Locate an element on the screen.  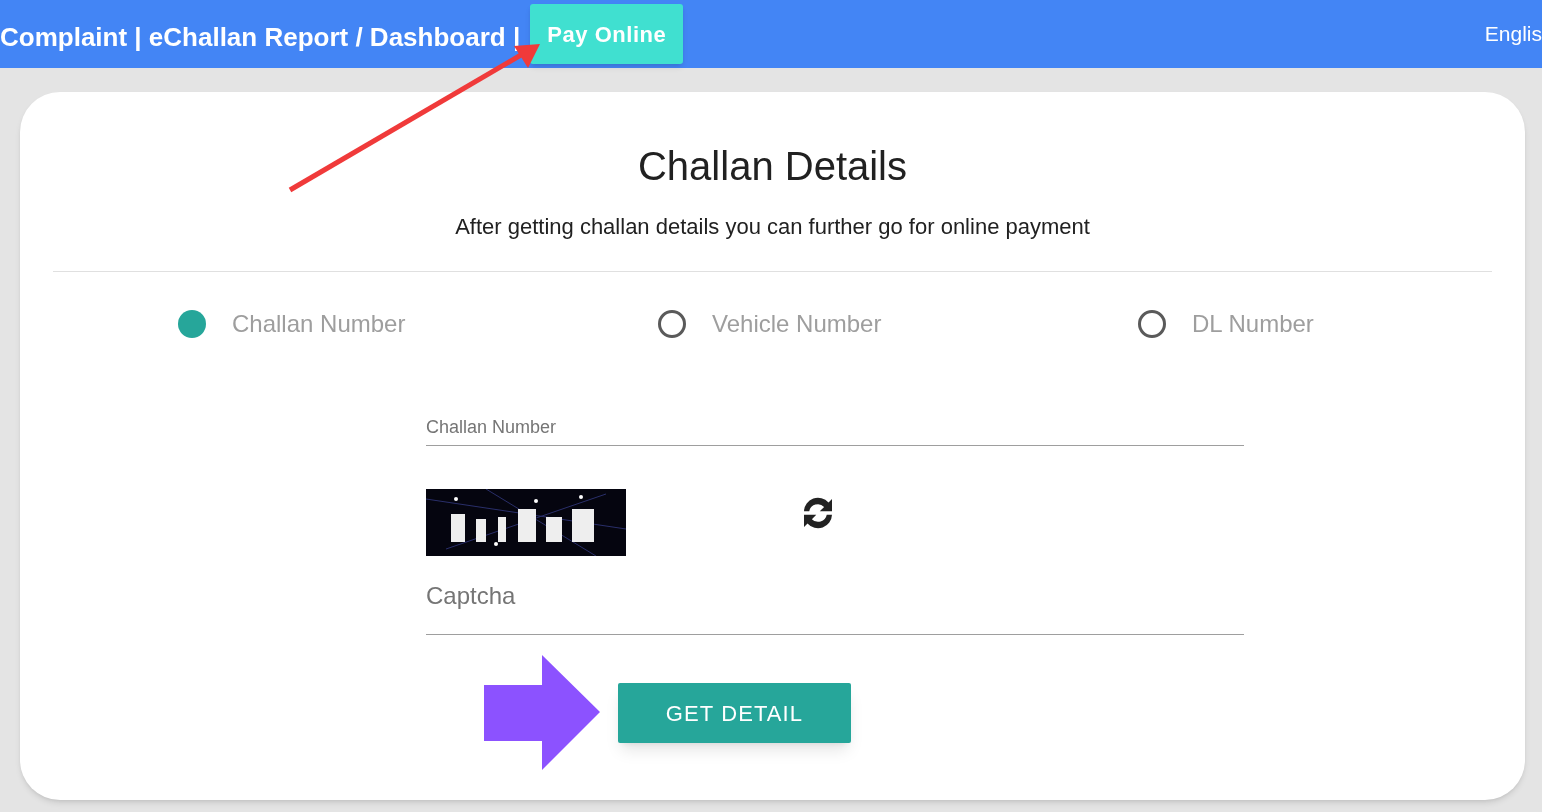
search-type-radio: DL Number is located at coordinates (1340, 324).